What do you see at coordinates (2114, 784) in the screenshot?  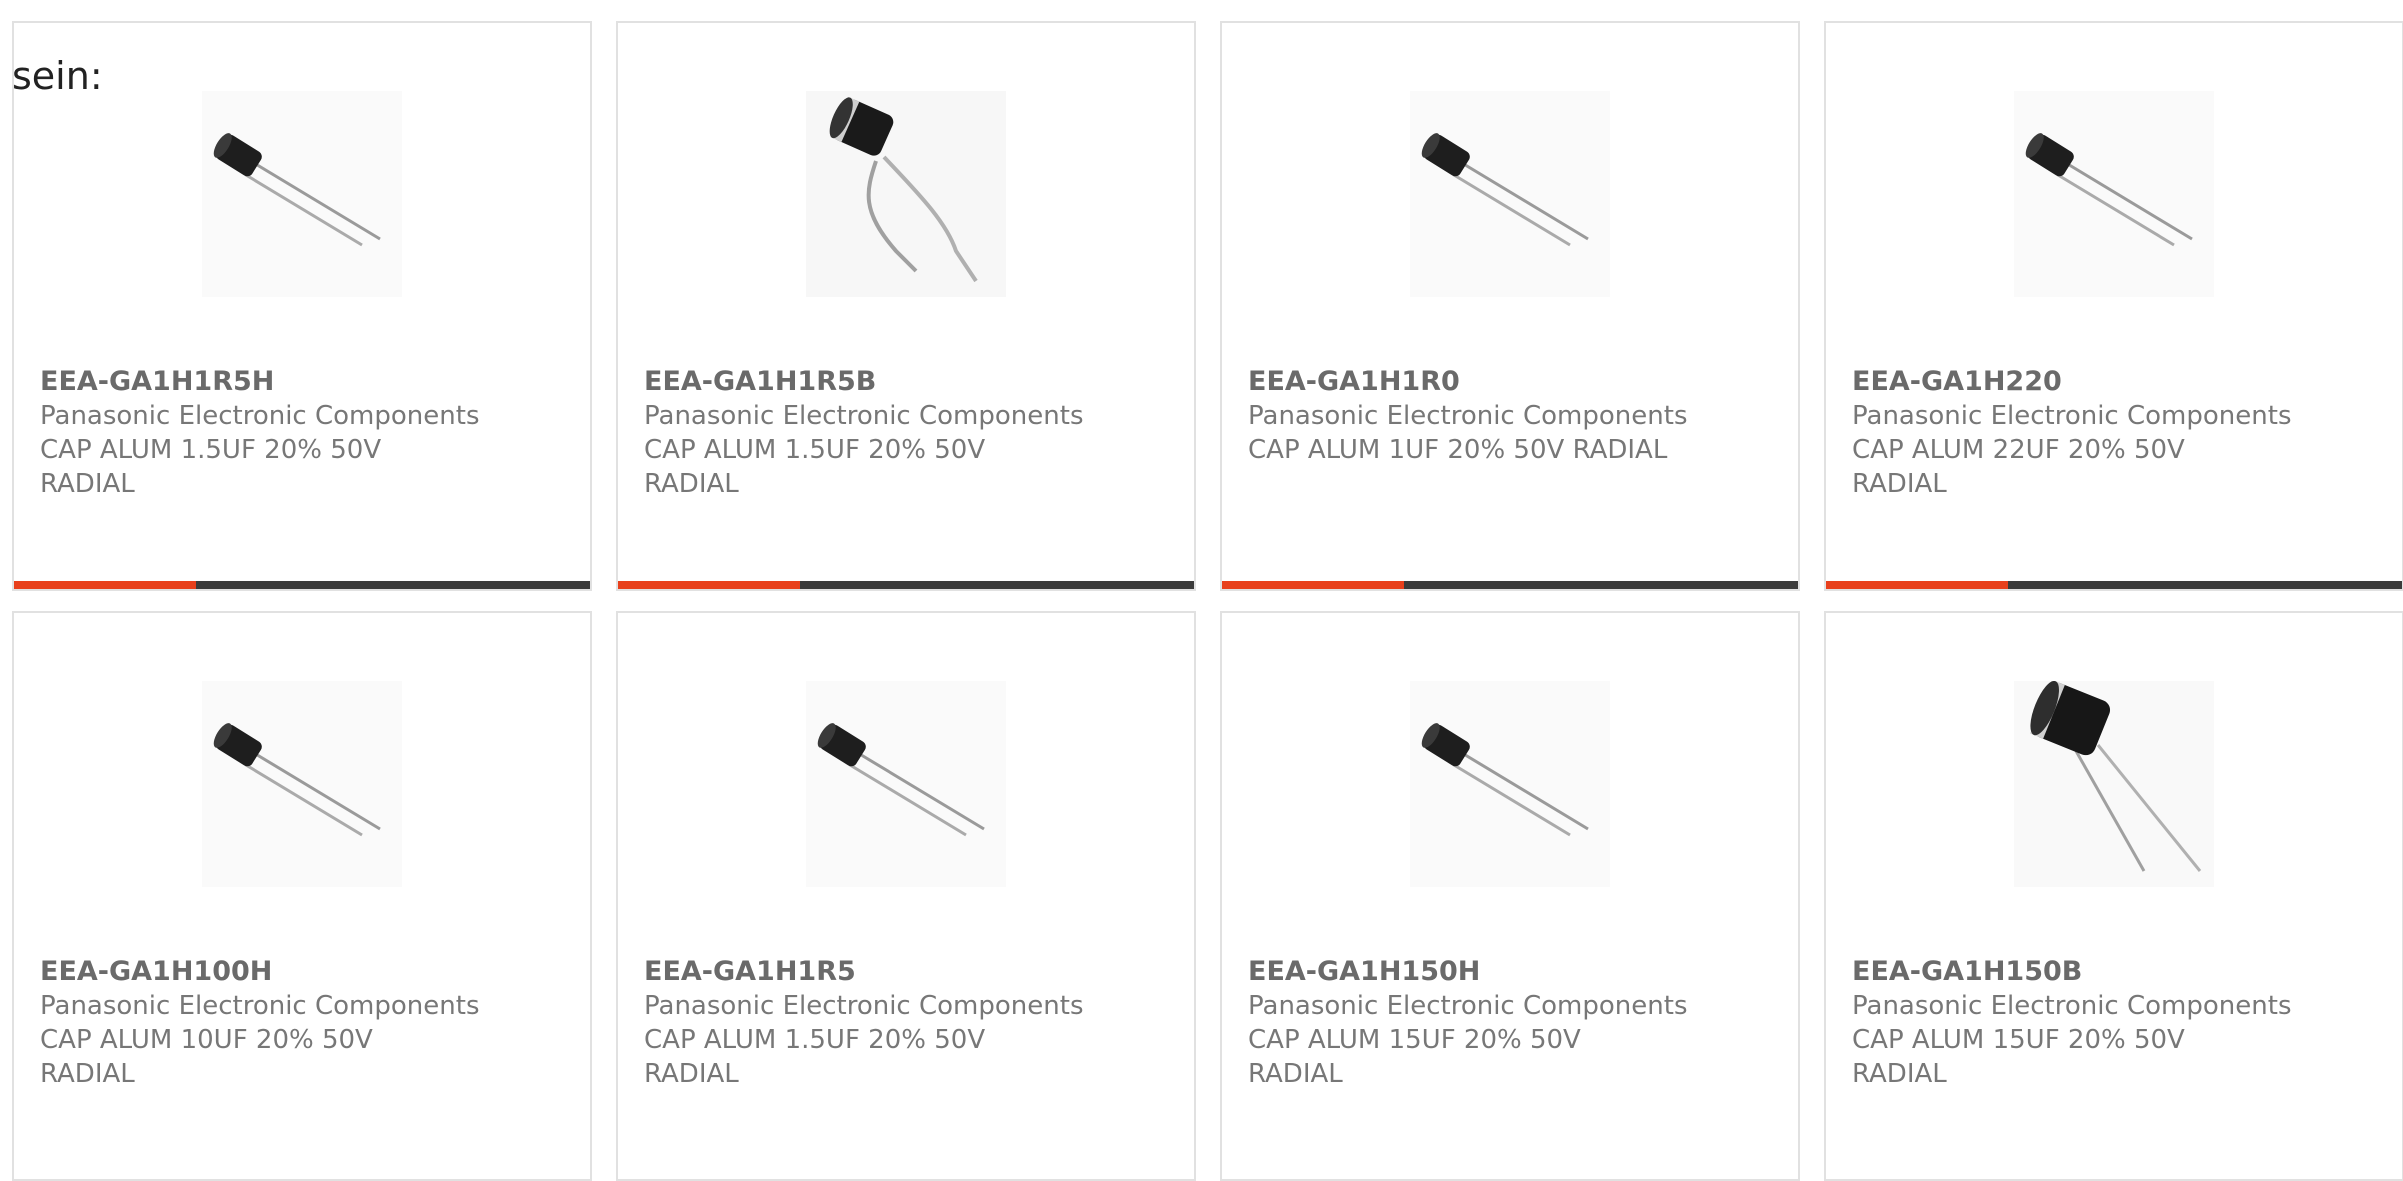 I see `capacitor-large-icon` at bounding box center [2114, 784].